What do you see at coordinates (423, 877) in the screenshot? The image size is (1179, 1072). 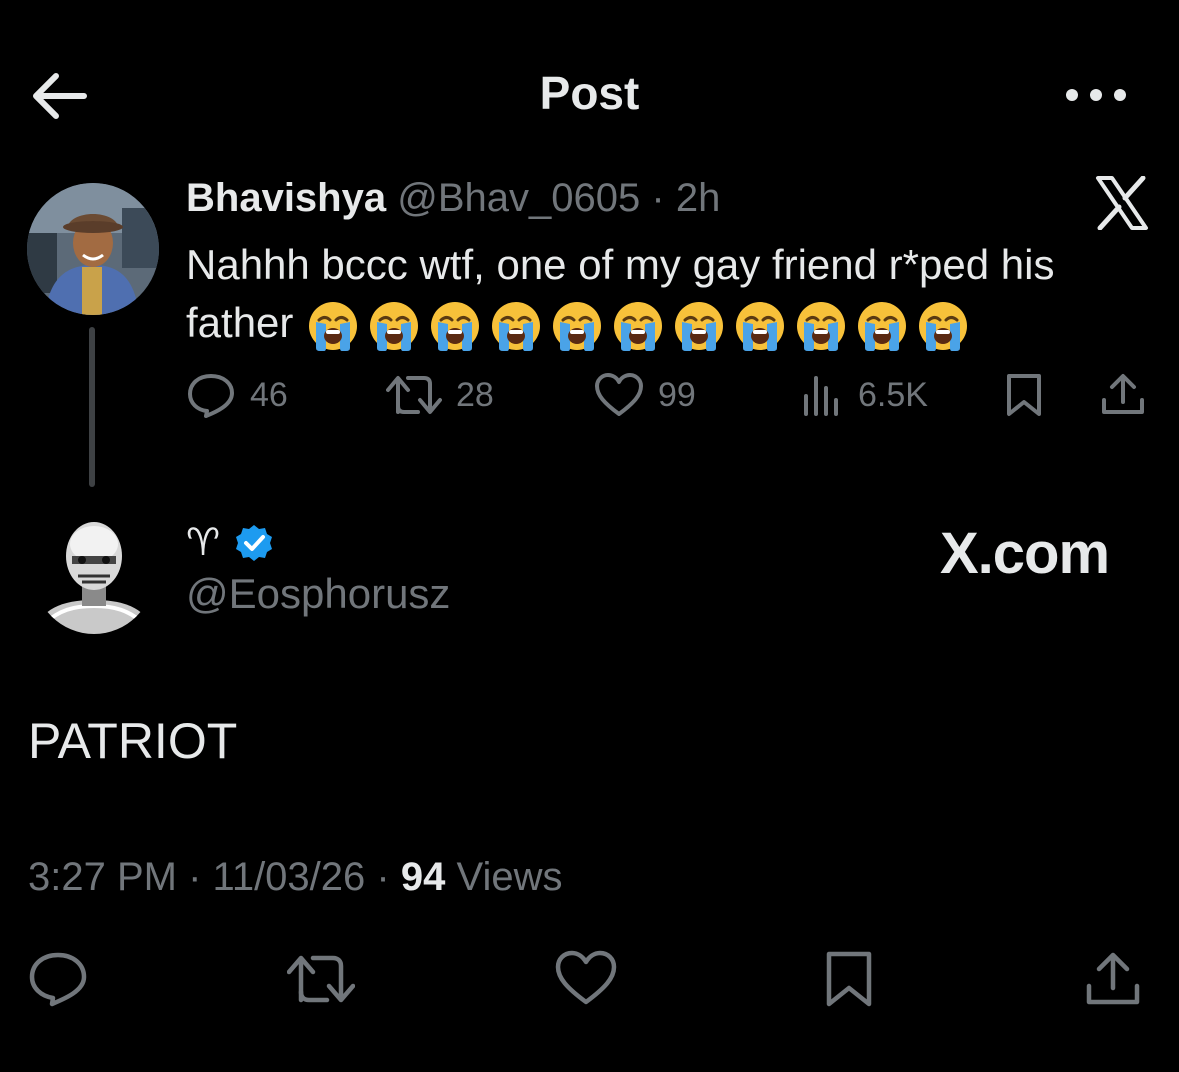 I see `tweet-views-count: 94` at bounding box center [423, 877].